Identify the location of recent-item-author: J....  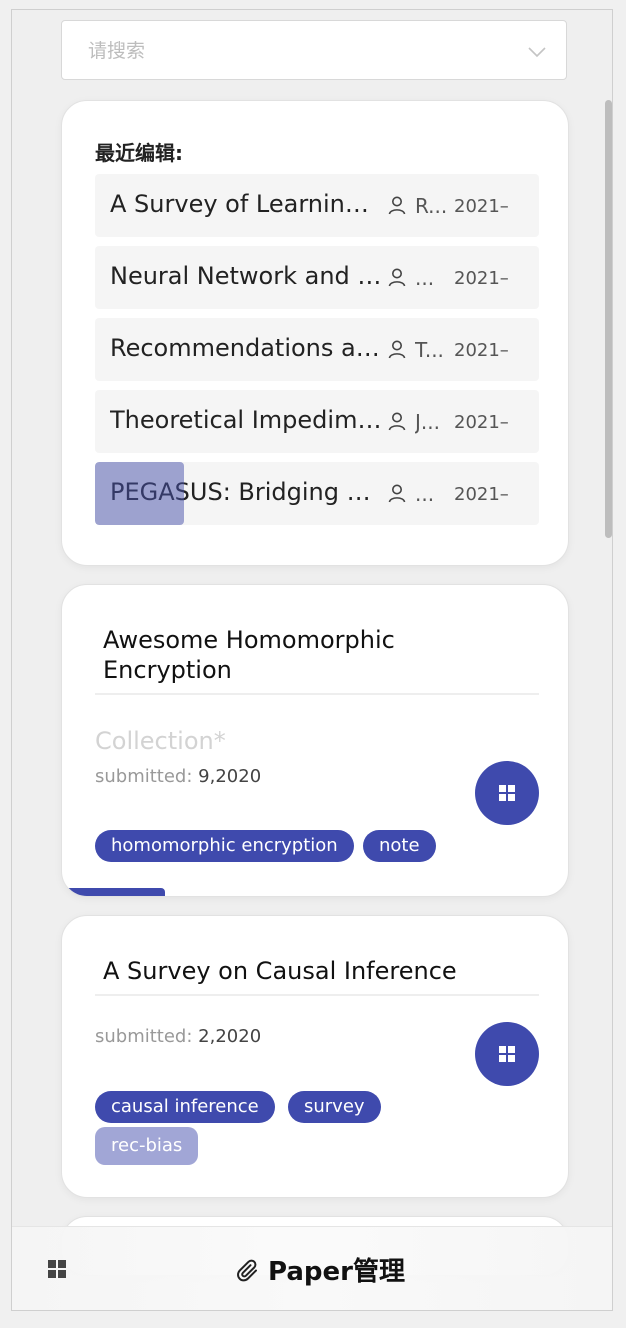
(427, 422).